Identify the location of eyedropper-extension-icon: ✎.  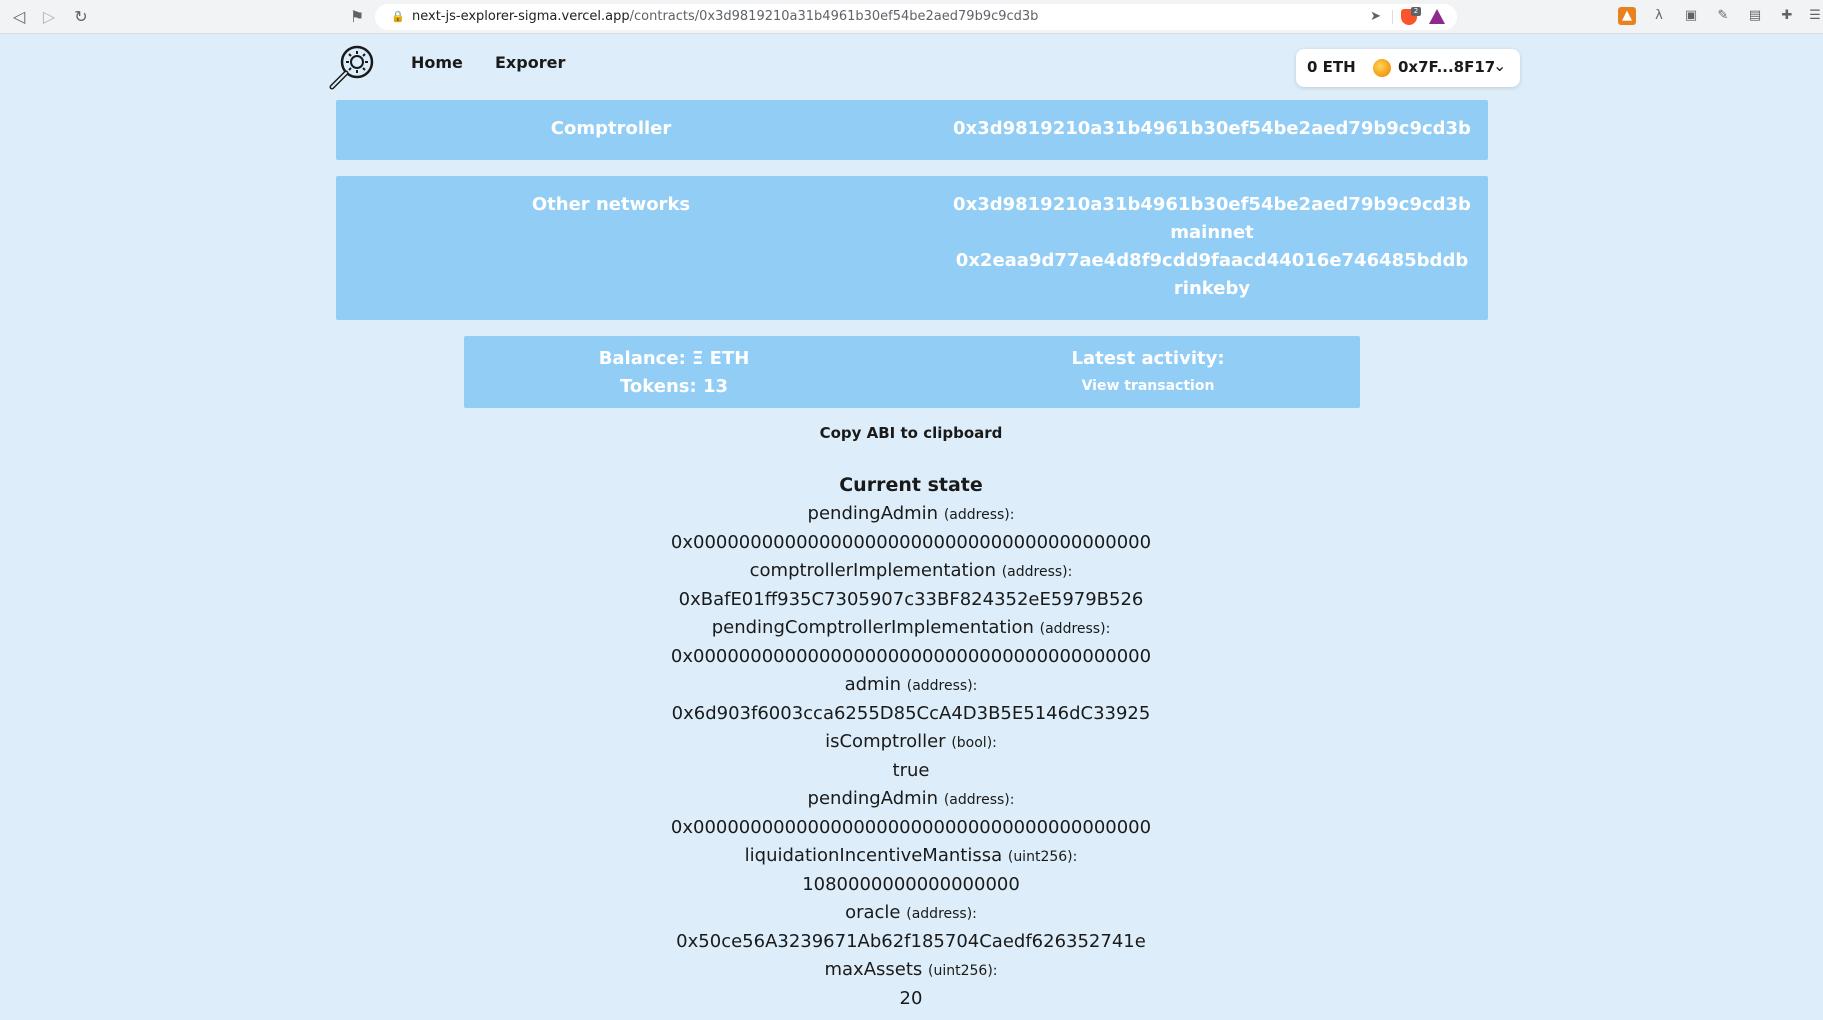
(1723, 16).